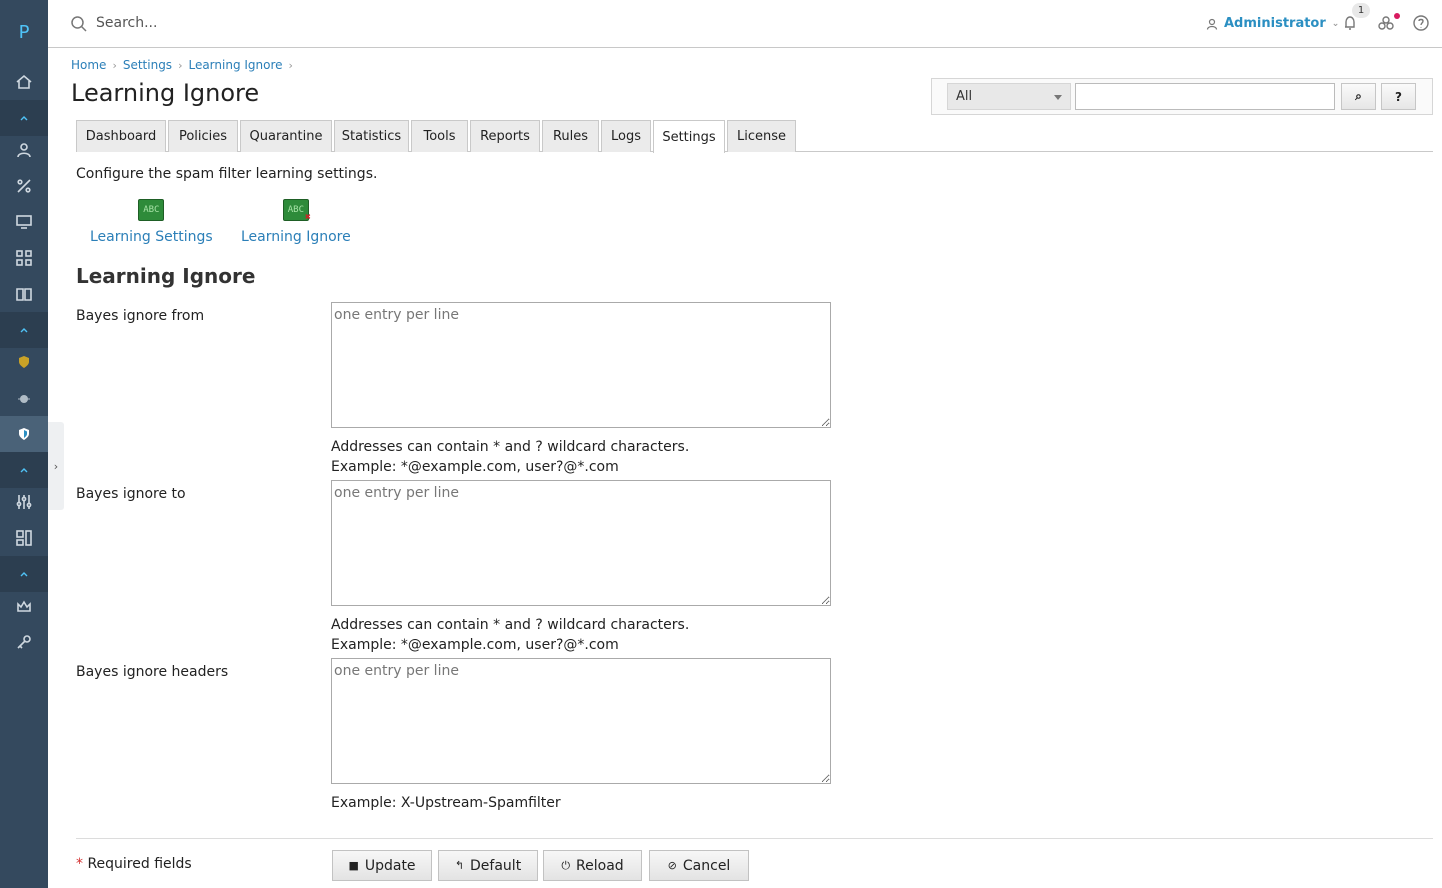 This screenshot has height=888, width=1442. I want to click on sidebar: P, so click(24, 444).